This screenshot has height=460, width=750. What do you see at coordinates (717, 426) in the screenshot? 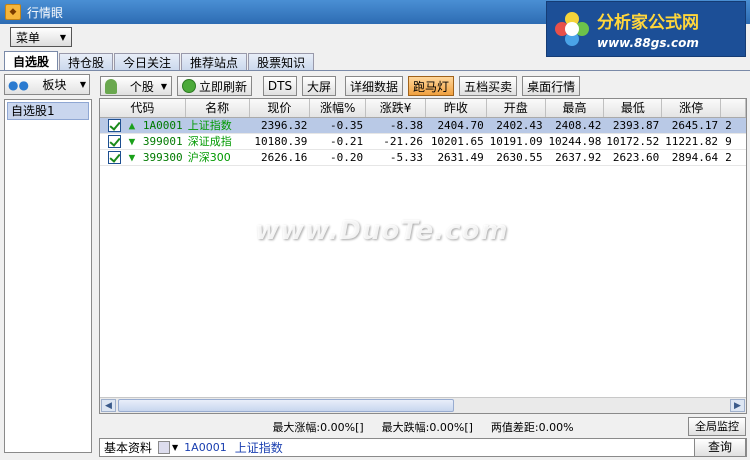
I see `global-monitor-button: 全局监控` at bounding box center [717, 426].